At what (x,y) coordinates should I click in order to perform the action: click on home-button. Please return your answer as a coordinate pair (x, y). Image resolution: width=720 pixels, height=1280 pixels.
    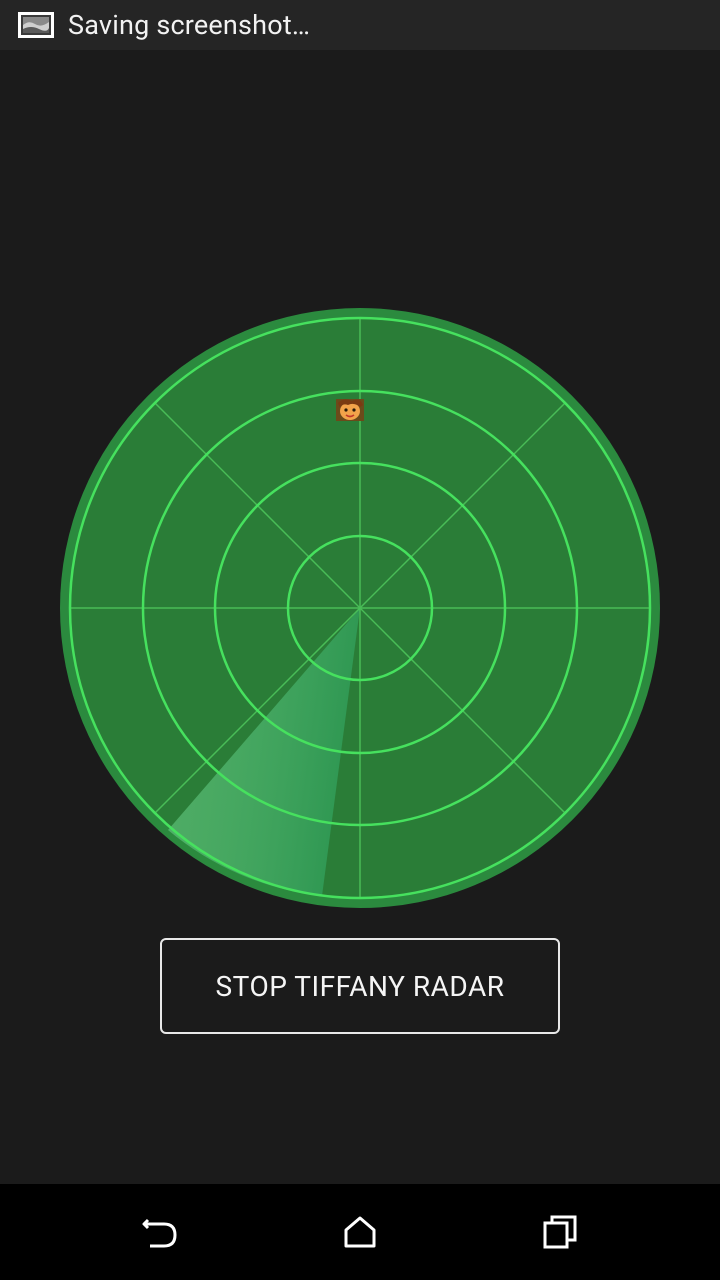
    Looking at the image, I should click on (360, 1232).